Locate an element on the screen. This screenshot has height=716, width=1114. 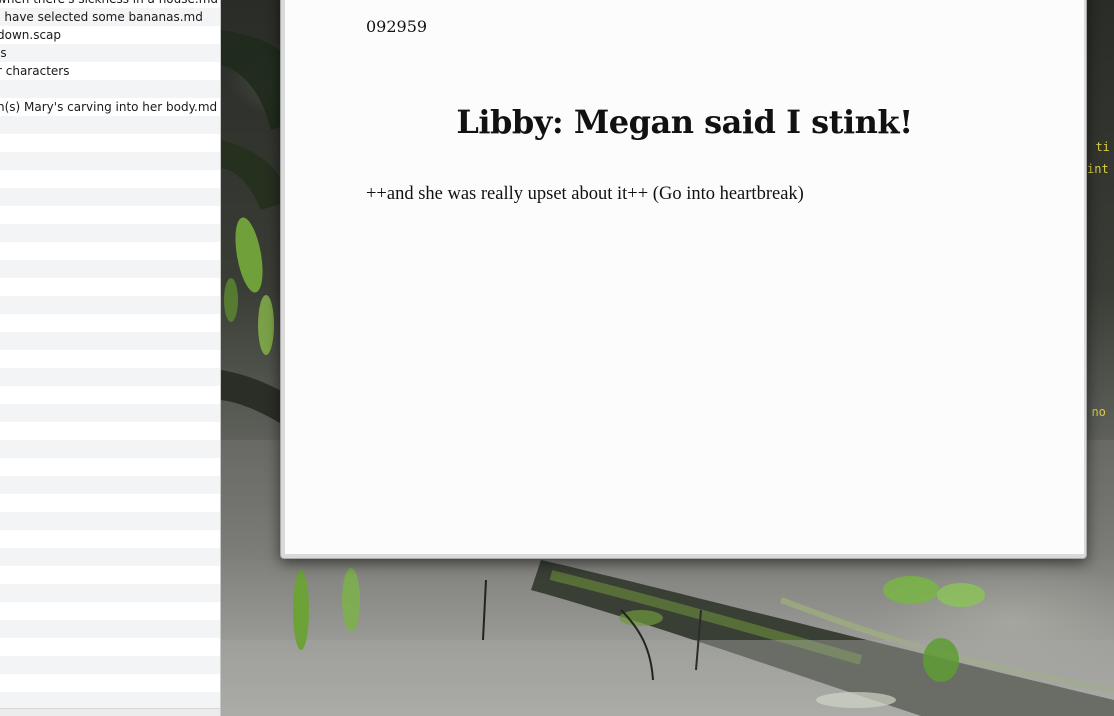
file-list-item: n(s) Mary's carving into her body.md is located at coordinates (110, 107).